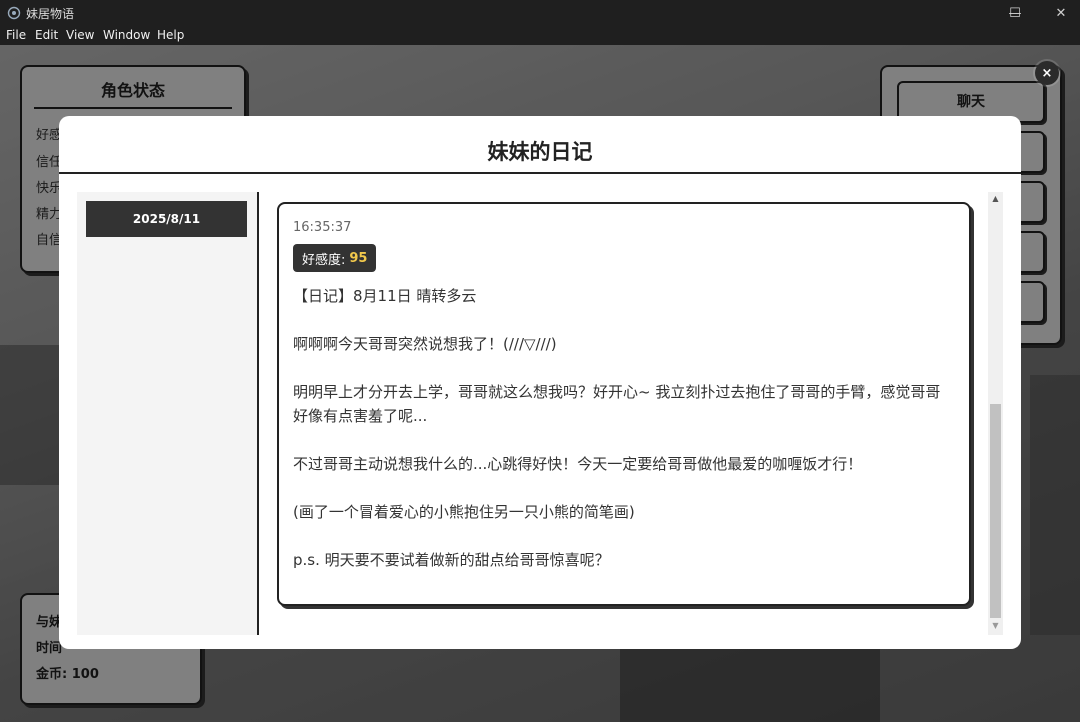 This screenshot has width=1080, height=722. I want to click on menu-edit: Edit, so click(46, 35).